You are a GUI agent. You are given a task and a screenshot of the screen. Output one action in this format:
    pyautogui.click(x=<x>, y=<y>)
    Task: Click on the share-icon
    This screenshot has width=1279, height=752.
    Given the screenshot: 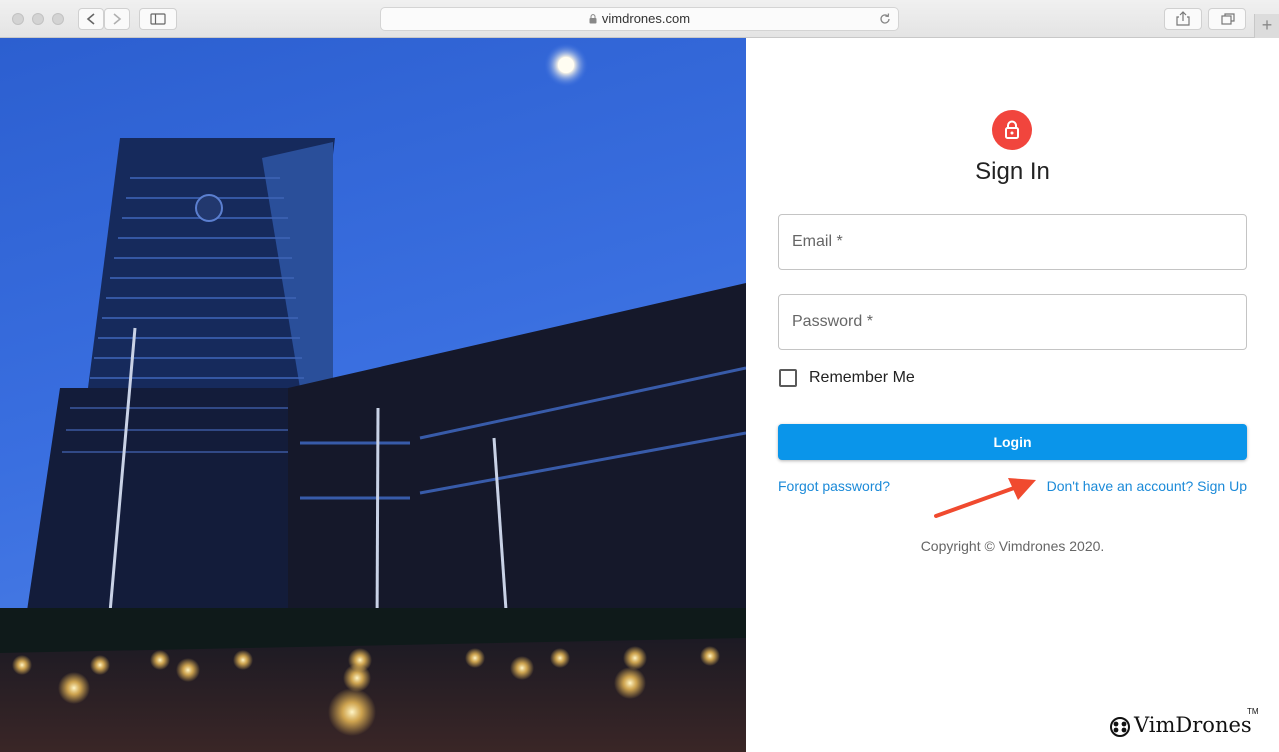 What is the action you would take?
    pyautogui.click(x=1183, y=18)
    